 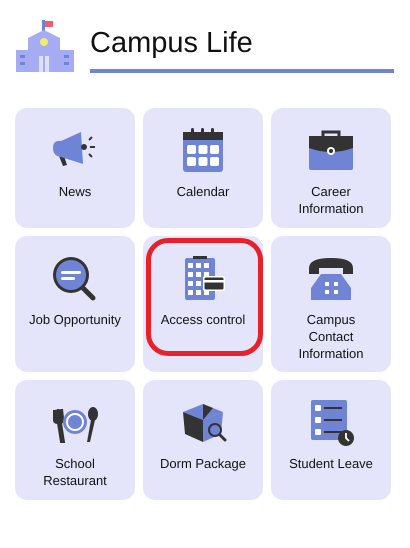 What do you see at coordinates (203, 440) in the screenshot?
I see `menu-tile: Dorm Package` at bounding box center [203, 440].